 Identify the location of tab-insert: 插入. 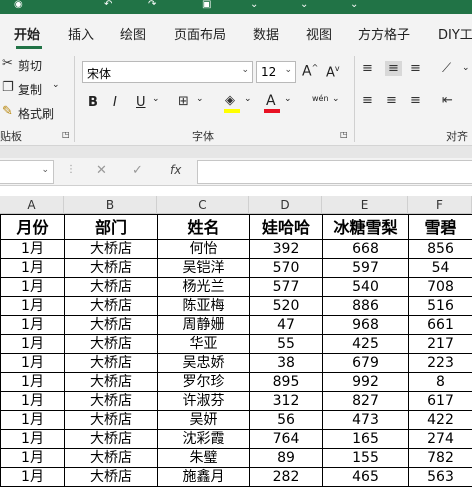
(81, 33).